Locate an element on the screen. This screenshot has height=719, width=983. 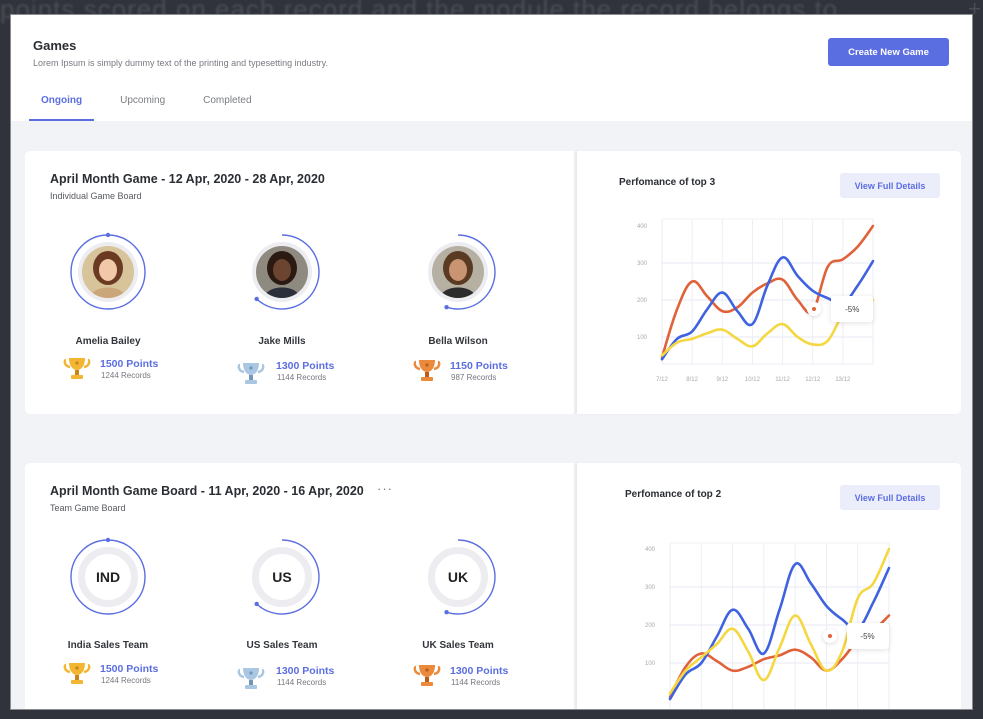
x-tick-label: 9/12 is located at coordinates (722, 380).